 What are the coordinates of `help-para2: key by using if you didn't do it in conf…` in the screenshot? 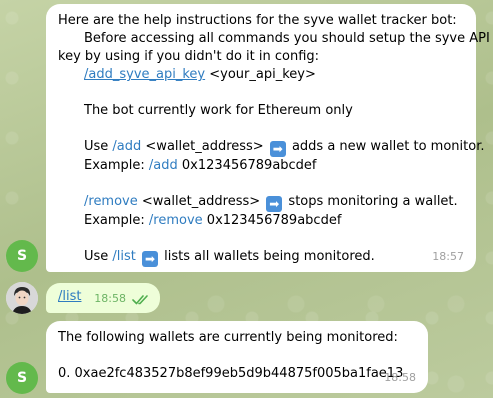 It's located at (189, 56).